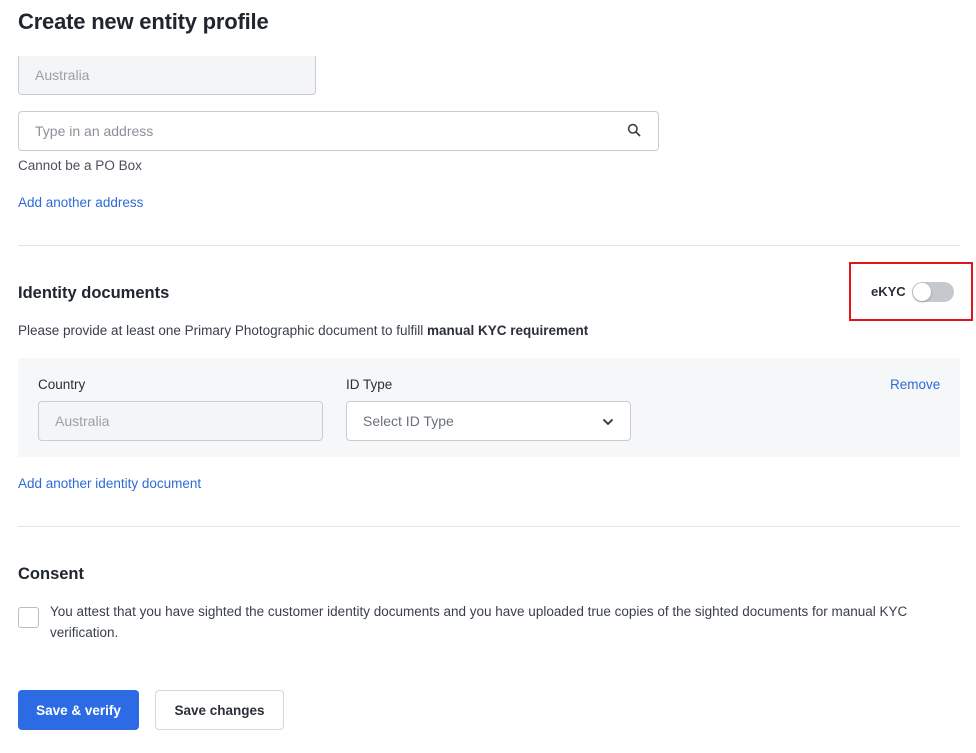 This screenshot has height=753, width=976. I want to click on document-country-field: Australia, so click(180, 421).